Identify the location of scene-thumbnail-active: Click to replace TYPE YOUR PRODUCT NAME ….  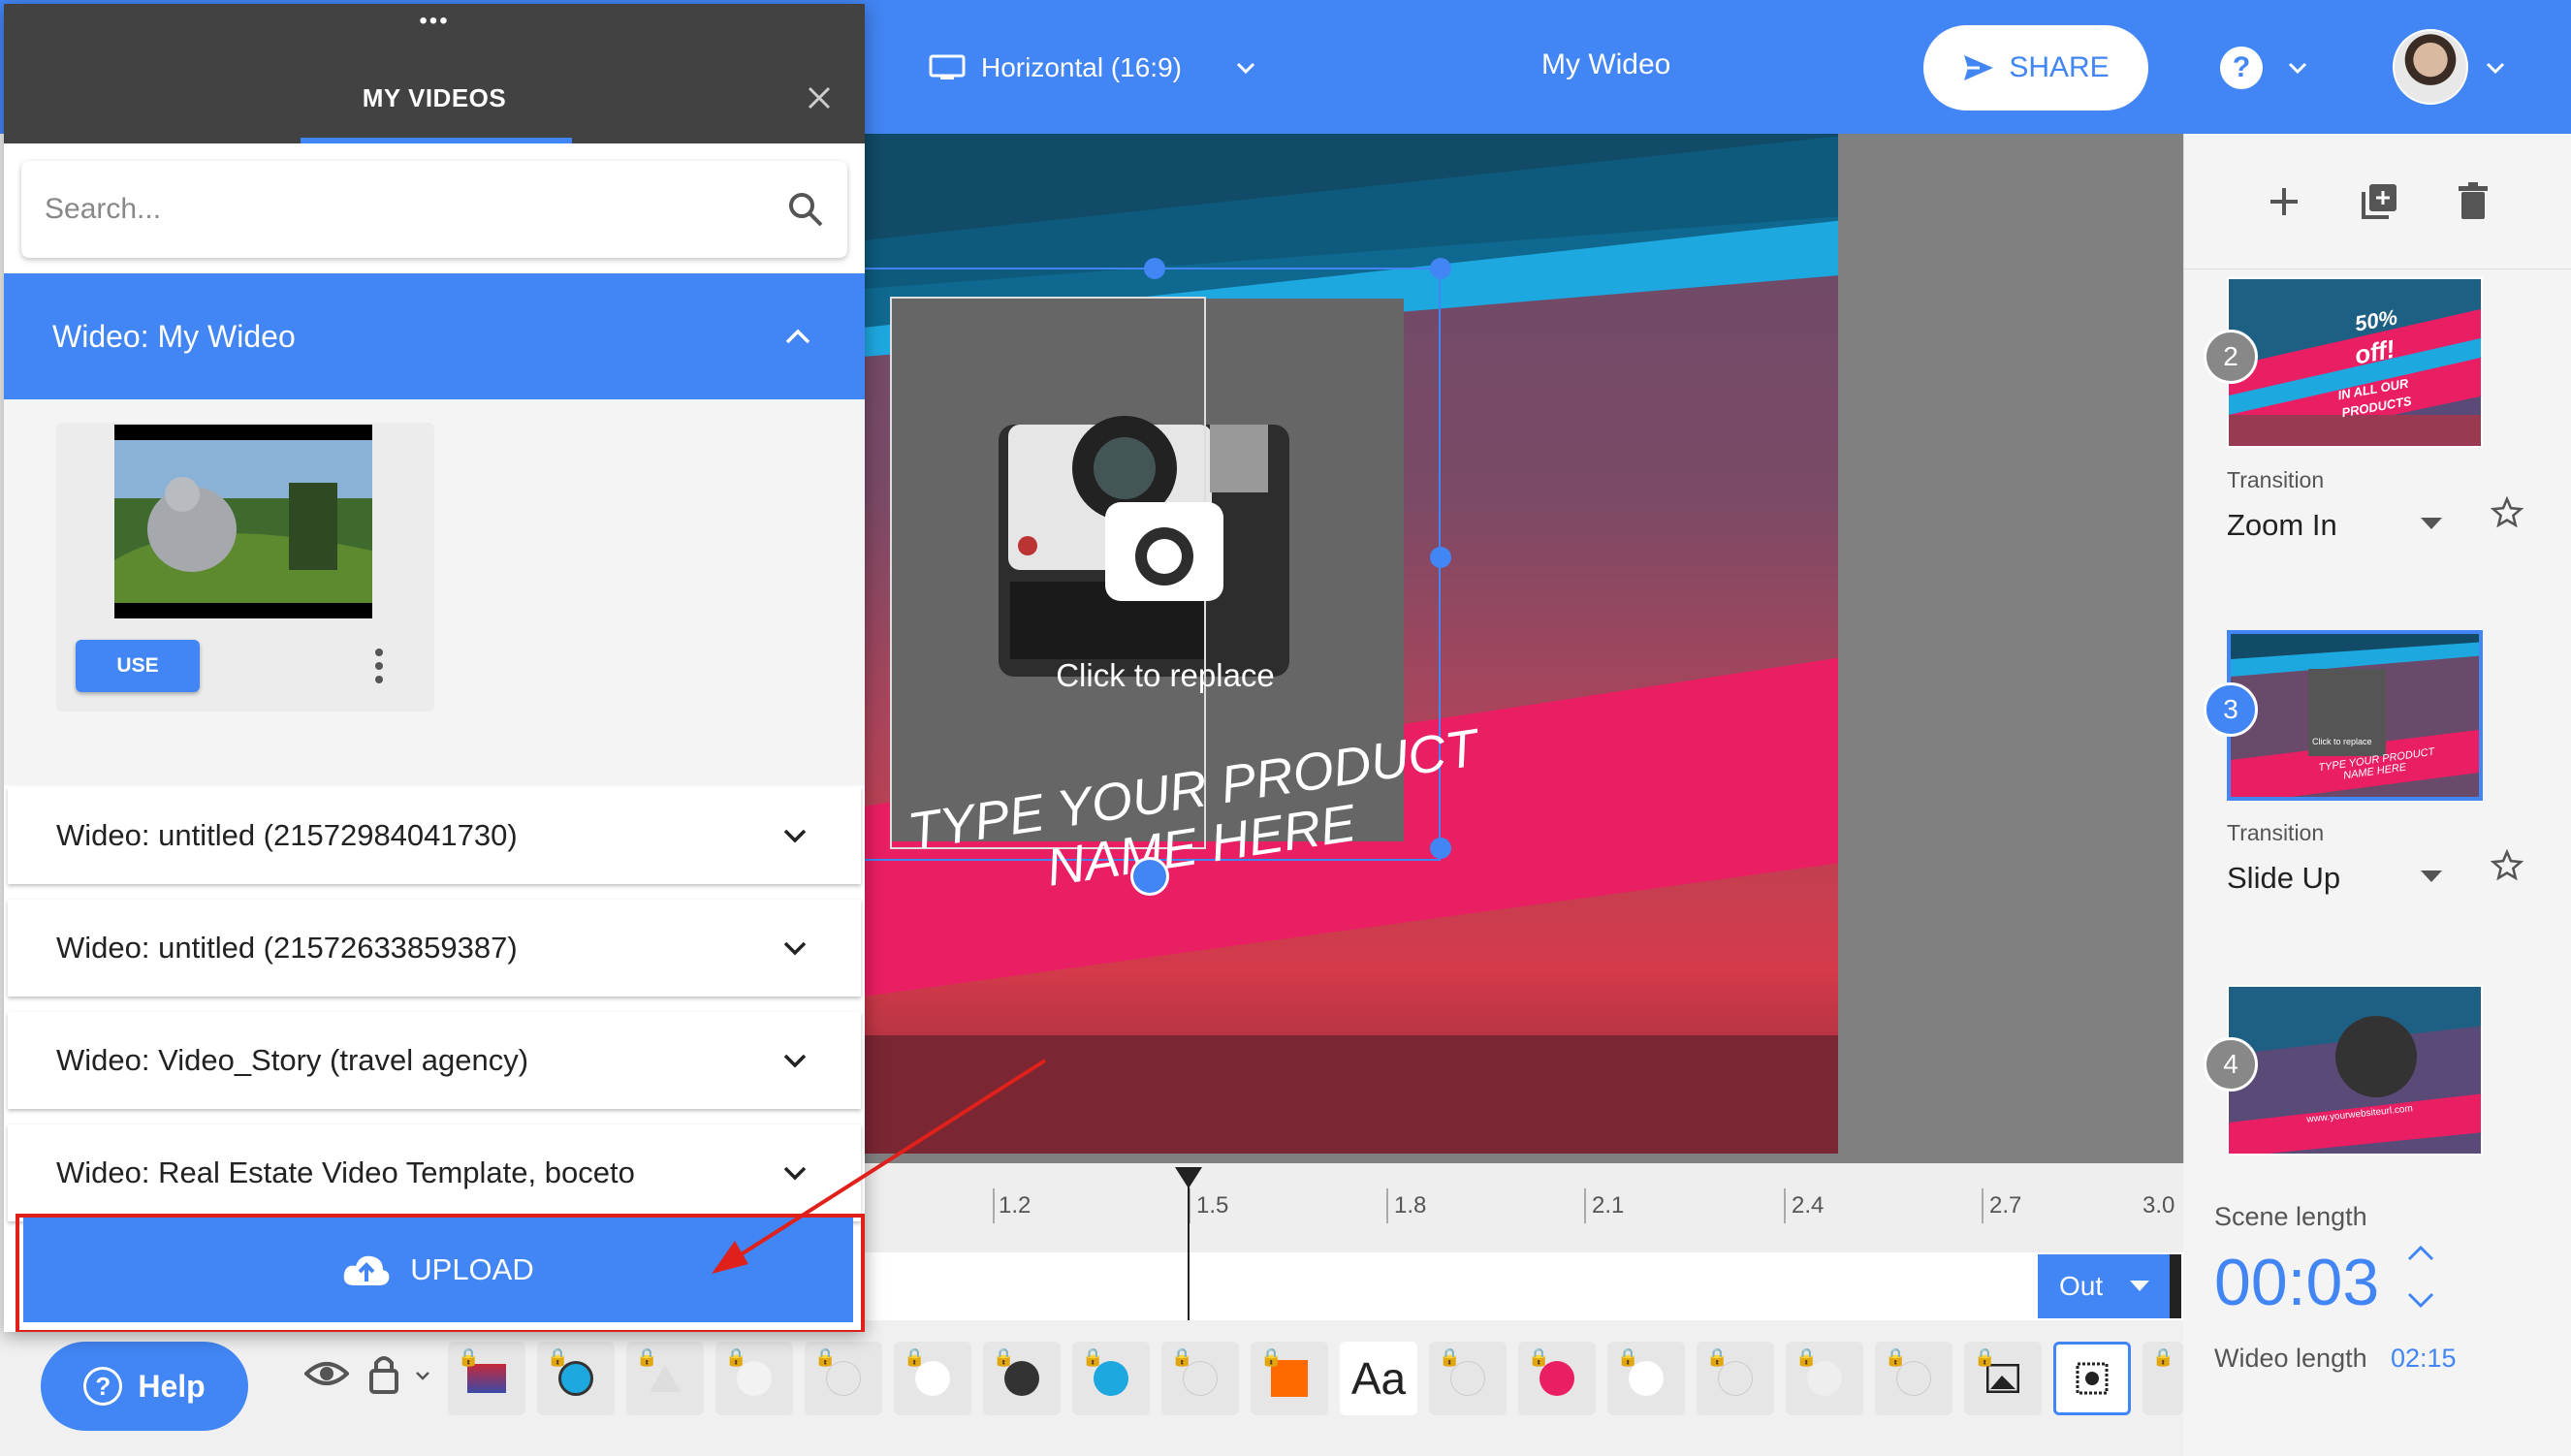
(2355, 715).